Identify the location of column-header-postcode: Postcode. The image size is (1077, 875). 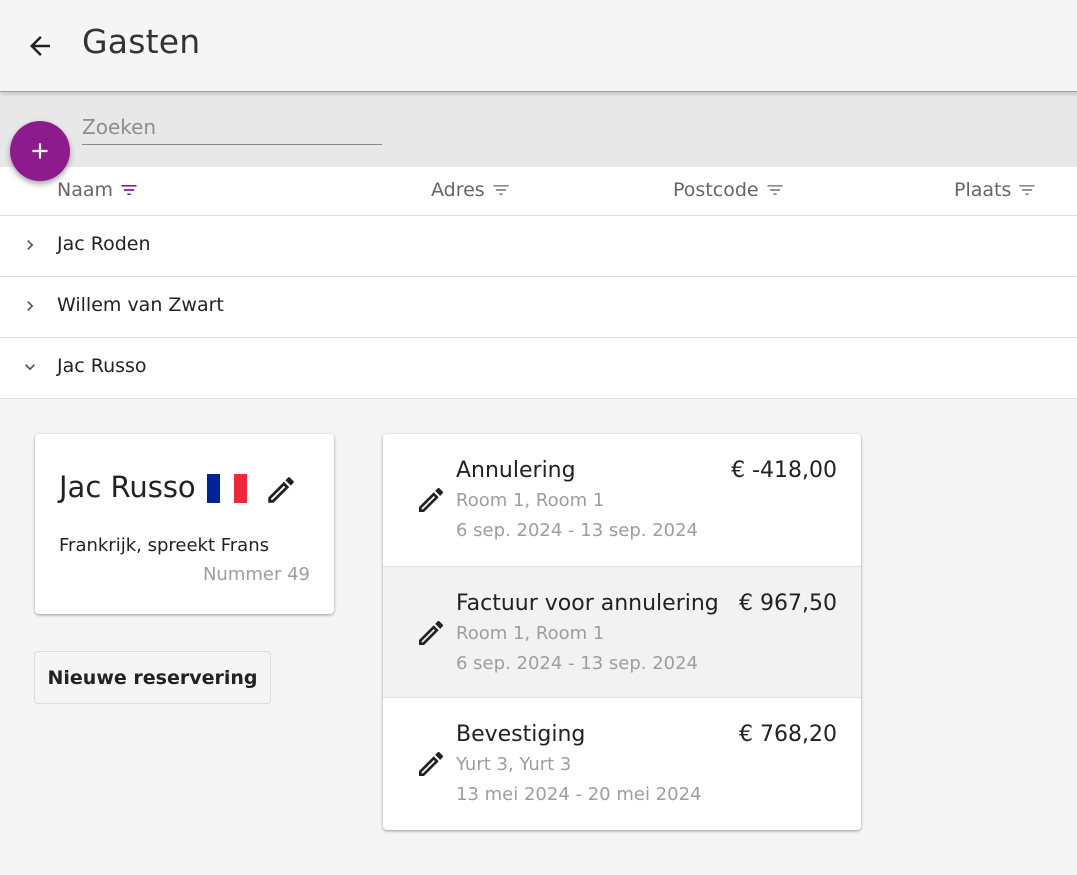
(729, 190).